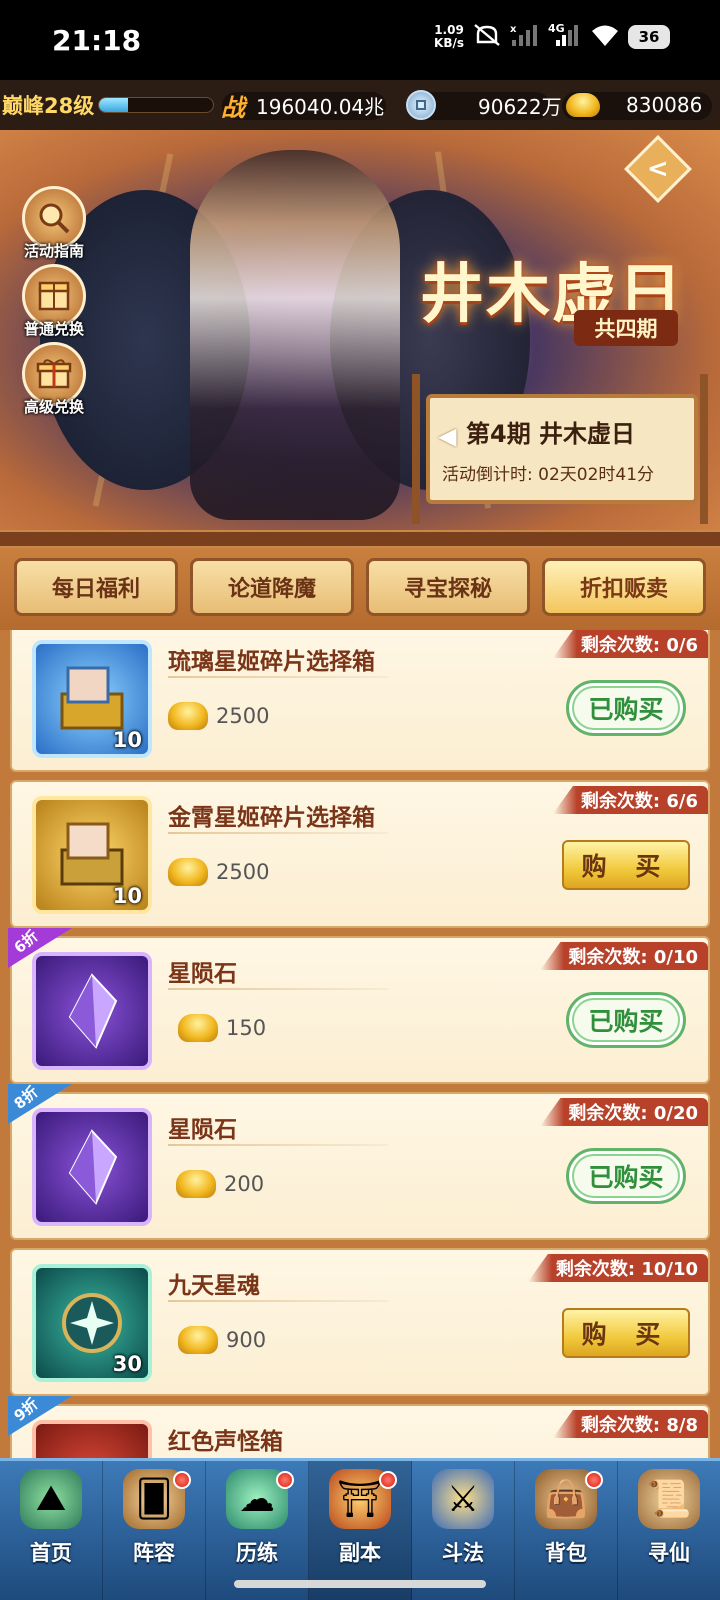 The height and width of the screenshot is (1600, 720). I want to click on tab-demon-battle: 论道降魔, so click(272, 587).